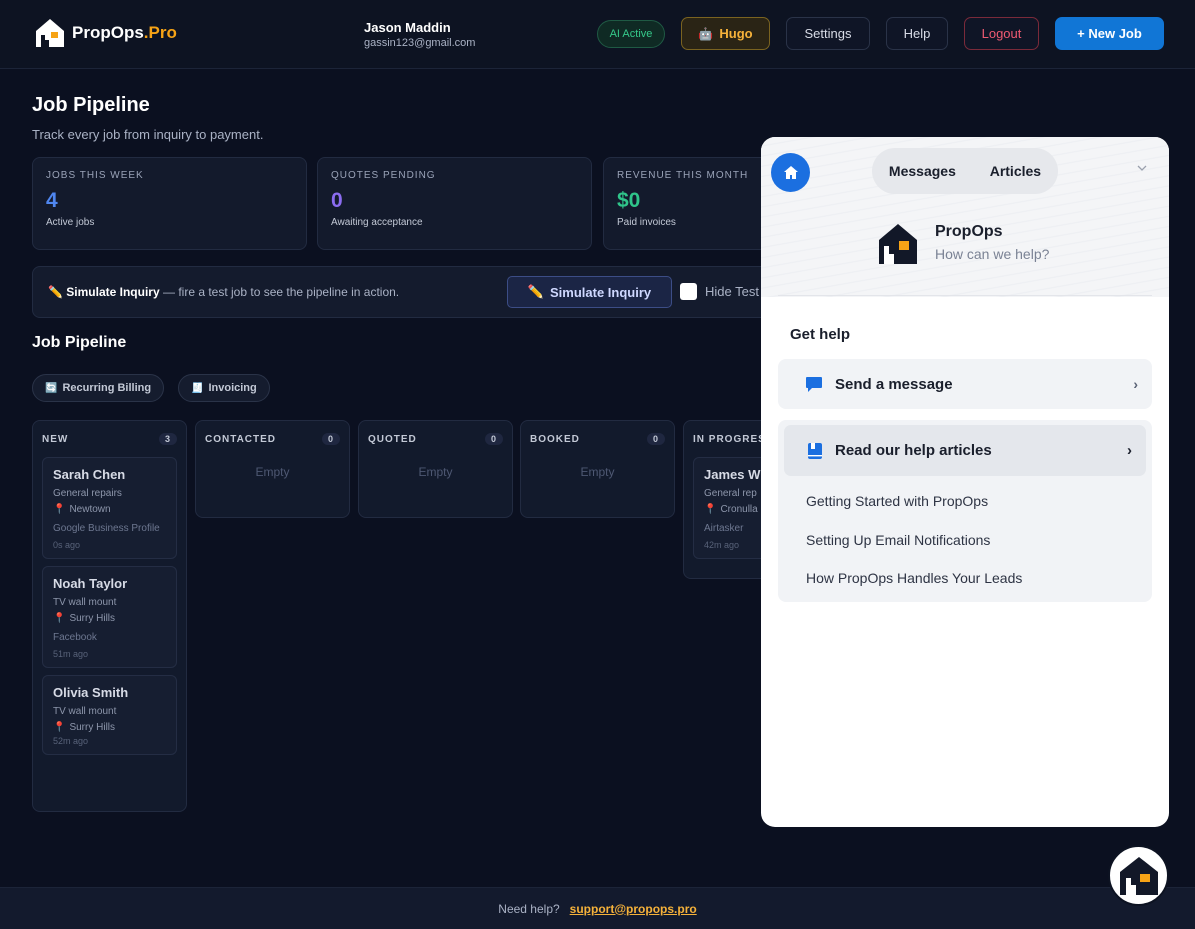 The width and height of the screenshot is (1195, 929). I want to click on pencil-icon: ✏️, so click(536, 291).